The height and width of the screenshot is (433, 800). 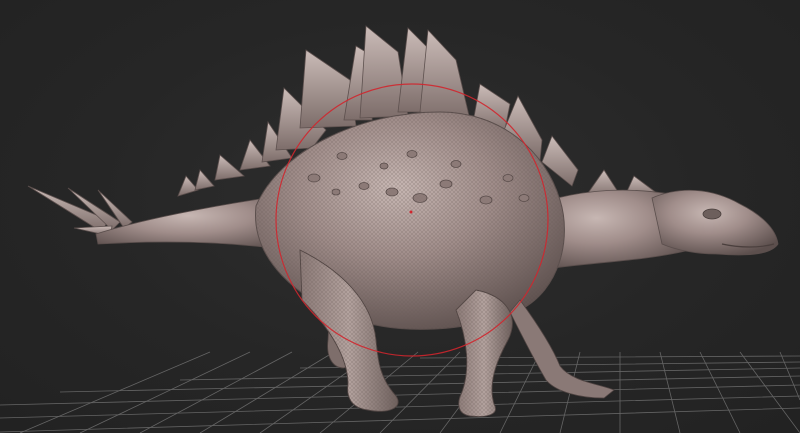 What do you see at coordinates (562, 349) in the screenshot?
I see `front-leg-far` at bounding box center [562, 349].